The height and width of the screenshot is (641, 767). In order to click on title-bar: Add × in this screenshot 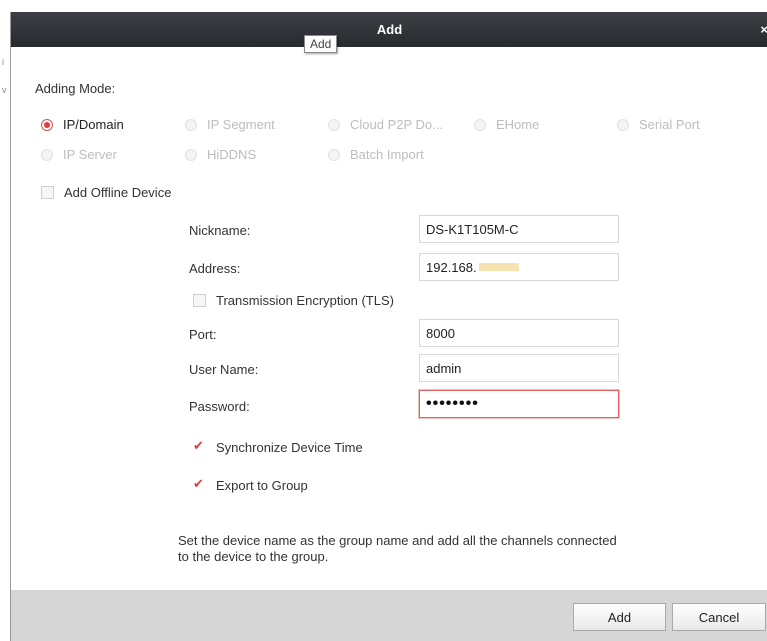, I will do `click(389, 29)`.